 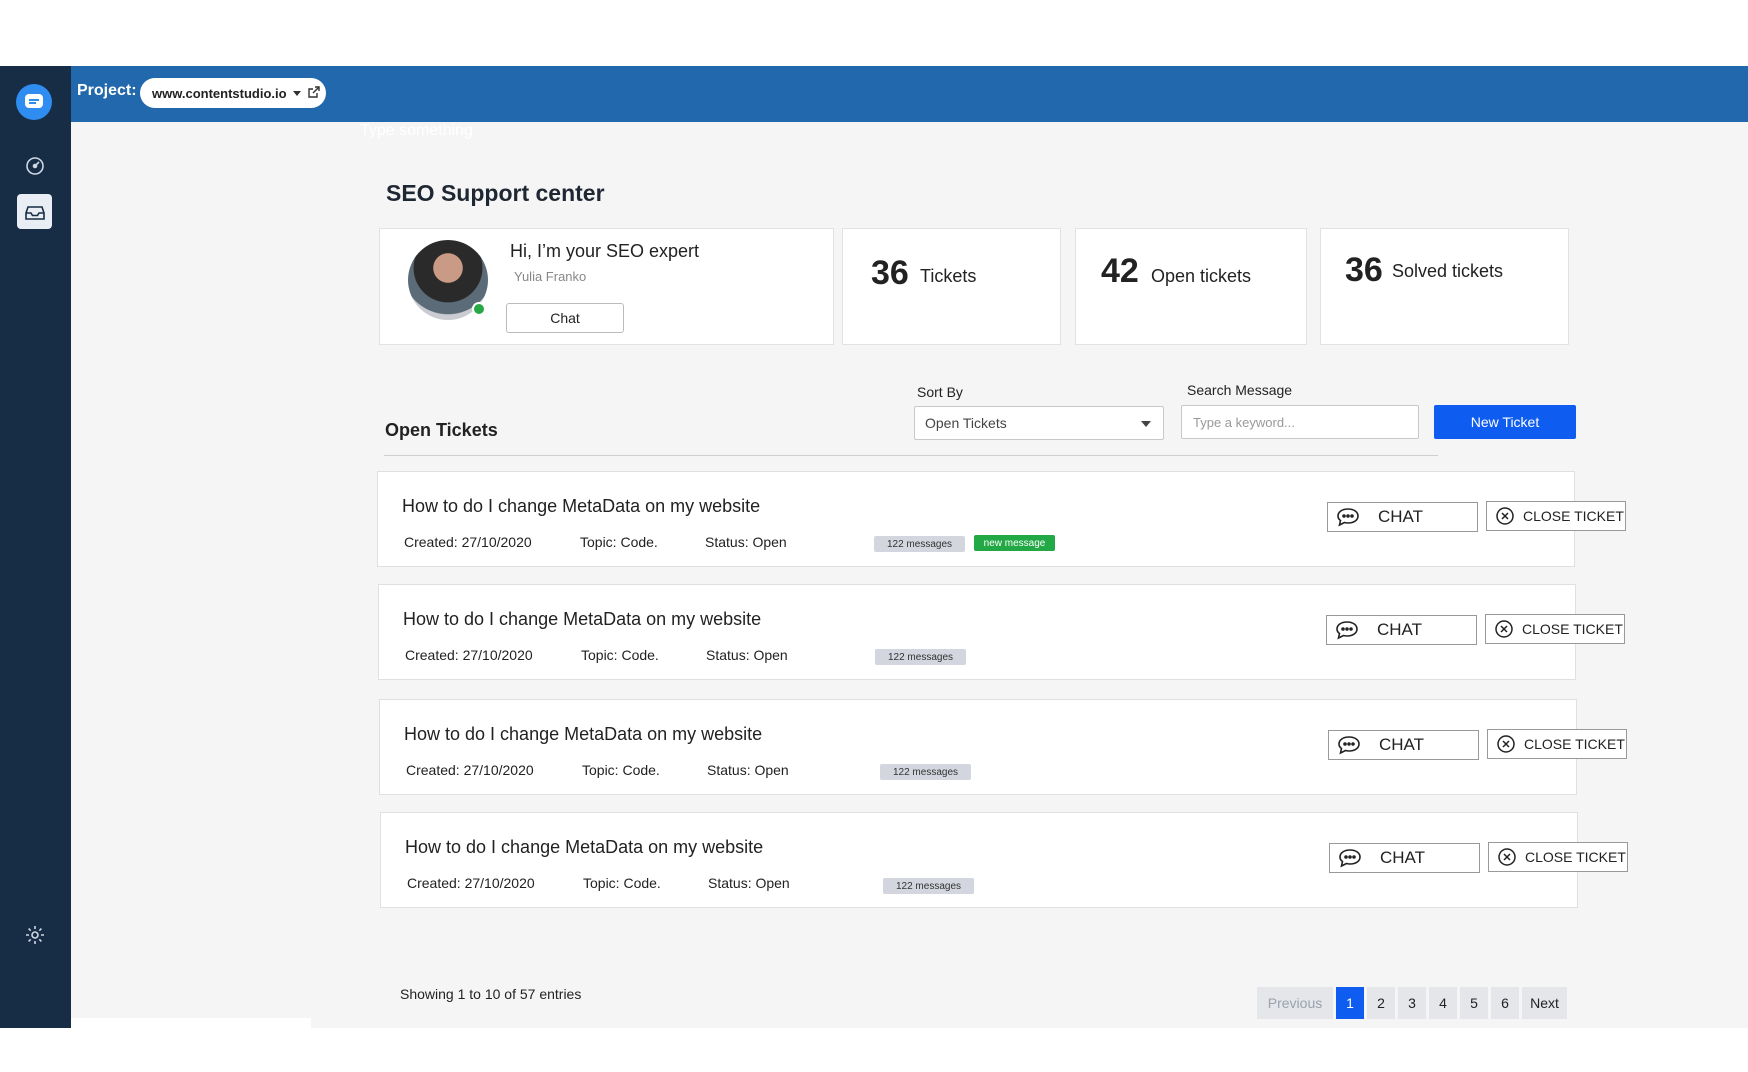 What do you see at coordinates (35, 547) in the screenshot?
I see `sidebar` at bounding box center [35, 547].